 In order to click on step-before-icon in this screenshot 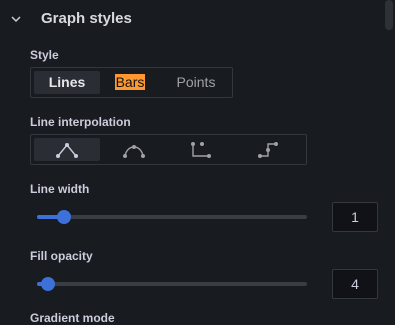, I will do `click(201, 150)`.